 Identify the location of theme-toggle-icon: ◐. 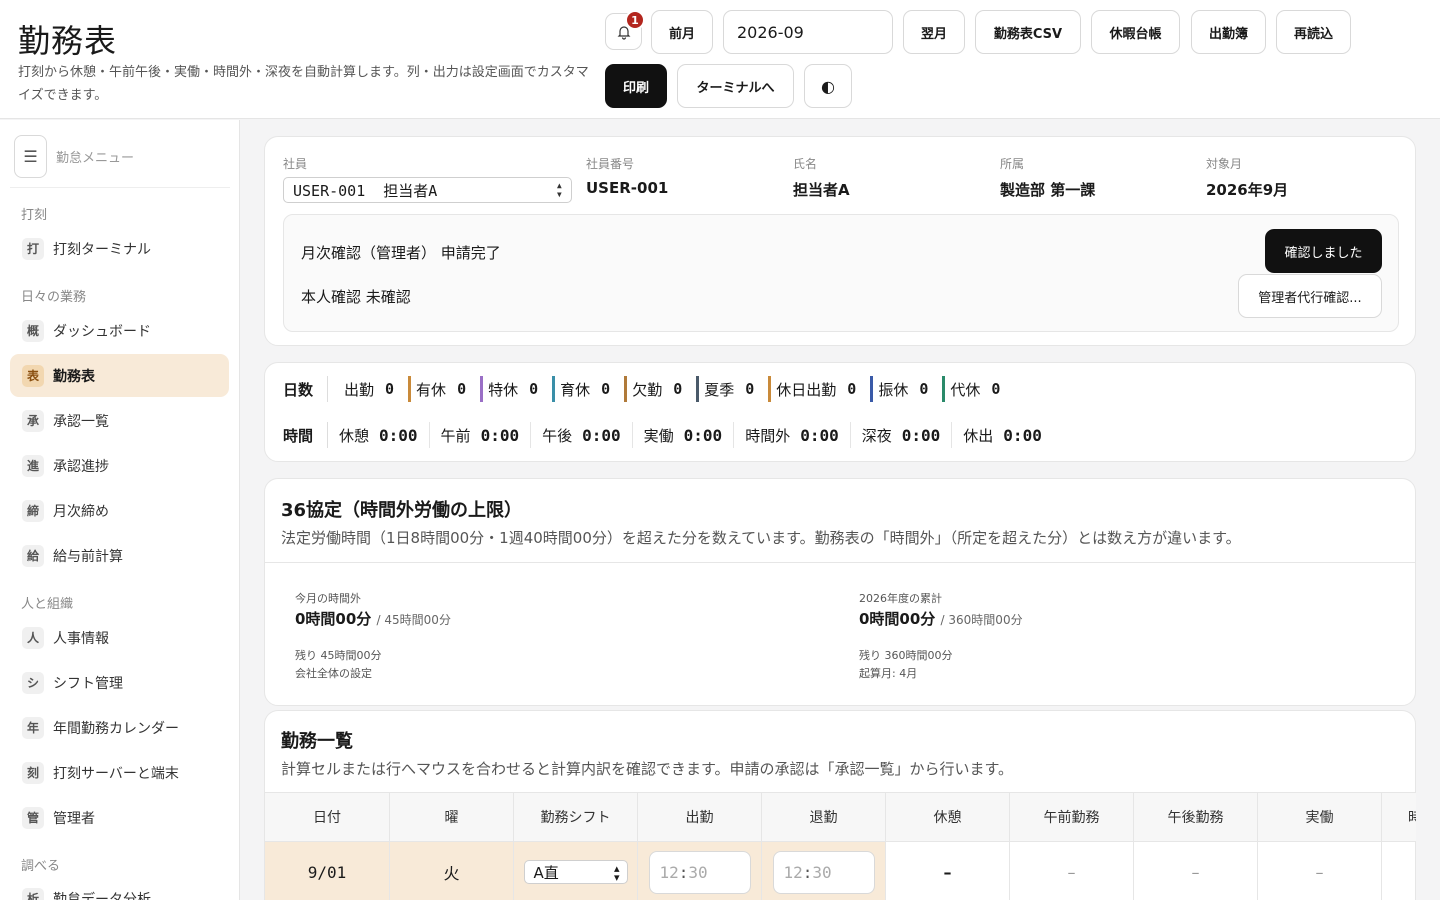
(828, 86).